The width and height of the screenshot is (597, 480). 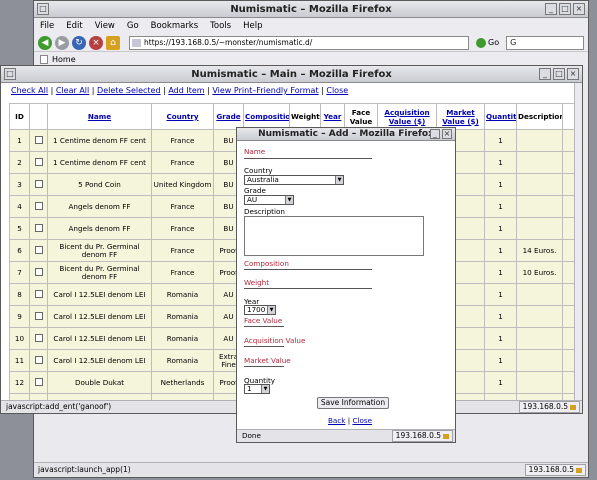 I want to click on go-button: Go, so click(x=487, y=42).